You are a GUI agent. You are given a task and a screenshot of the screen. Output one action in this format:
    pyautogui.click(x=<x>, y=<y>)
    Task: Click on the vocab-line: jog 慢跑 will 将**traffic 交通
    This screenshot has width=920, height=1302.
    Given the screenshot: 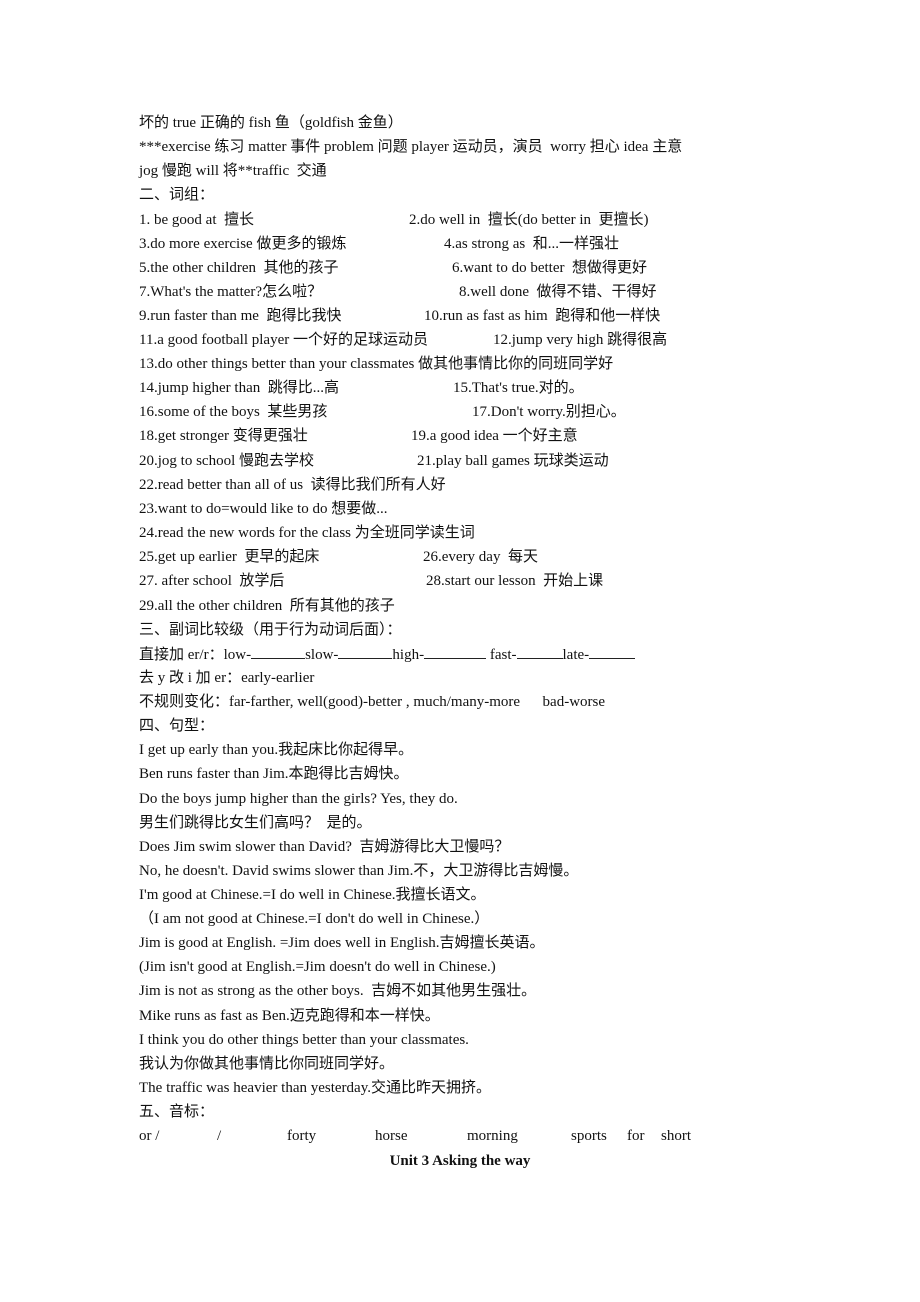 What is the action you would take?
    pyautogui.click(x=233, y=171)
    